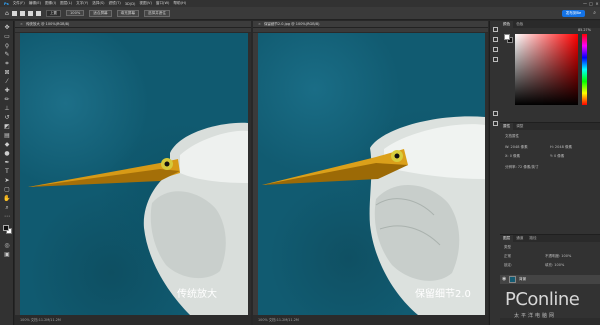 This screenshot has height=325, width=600. I want to click on close-button: ×, so click(597, 3).